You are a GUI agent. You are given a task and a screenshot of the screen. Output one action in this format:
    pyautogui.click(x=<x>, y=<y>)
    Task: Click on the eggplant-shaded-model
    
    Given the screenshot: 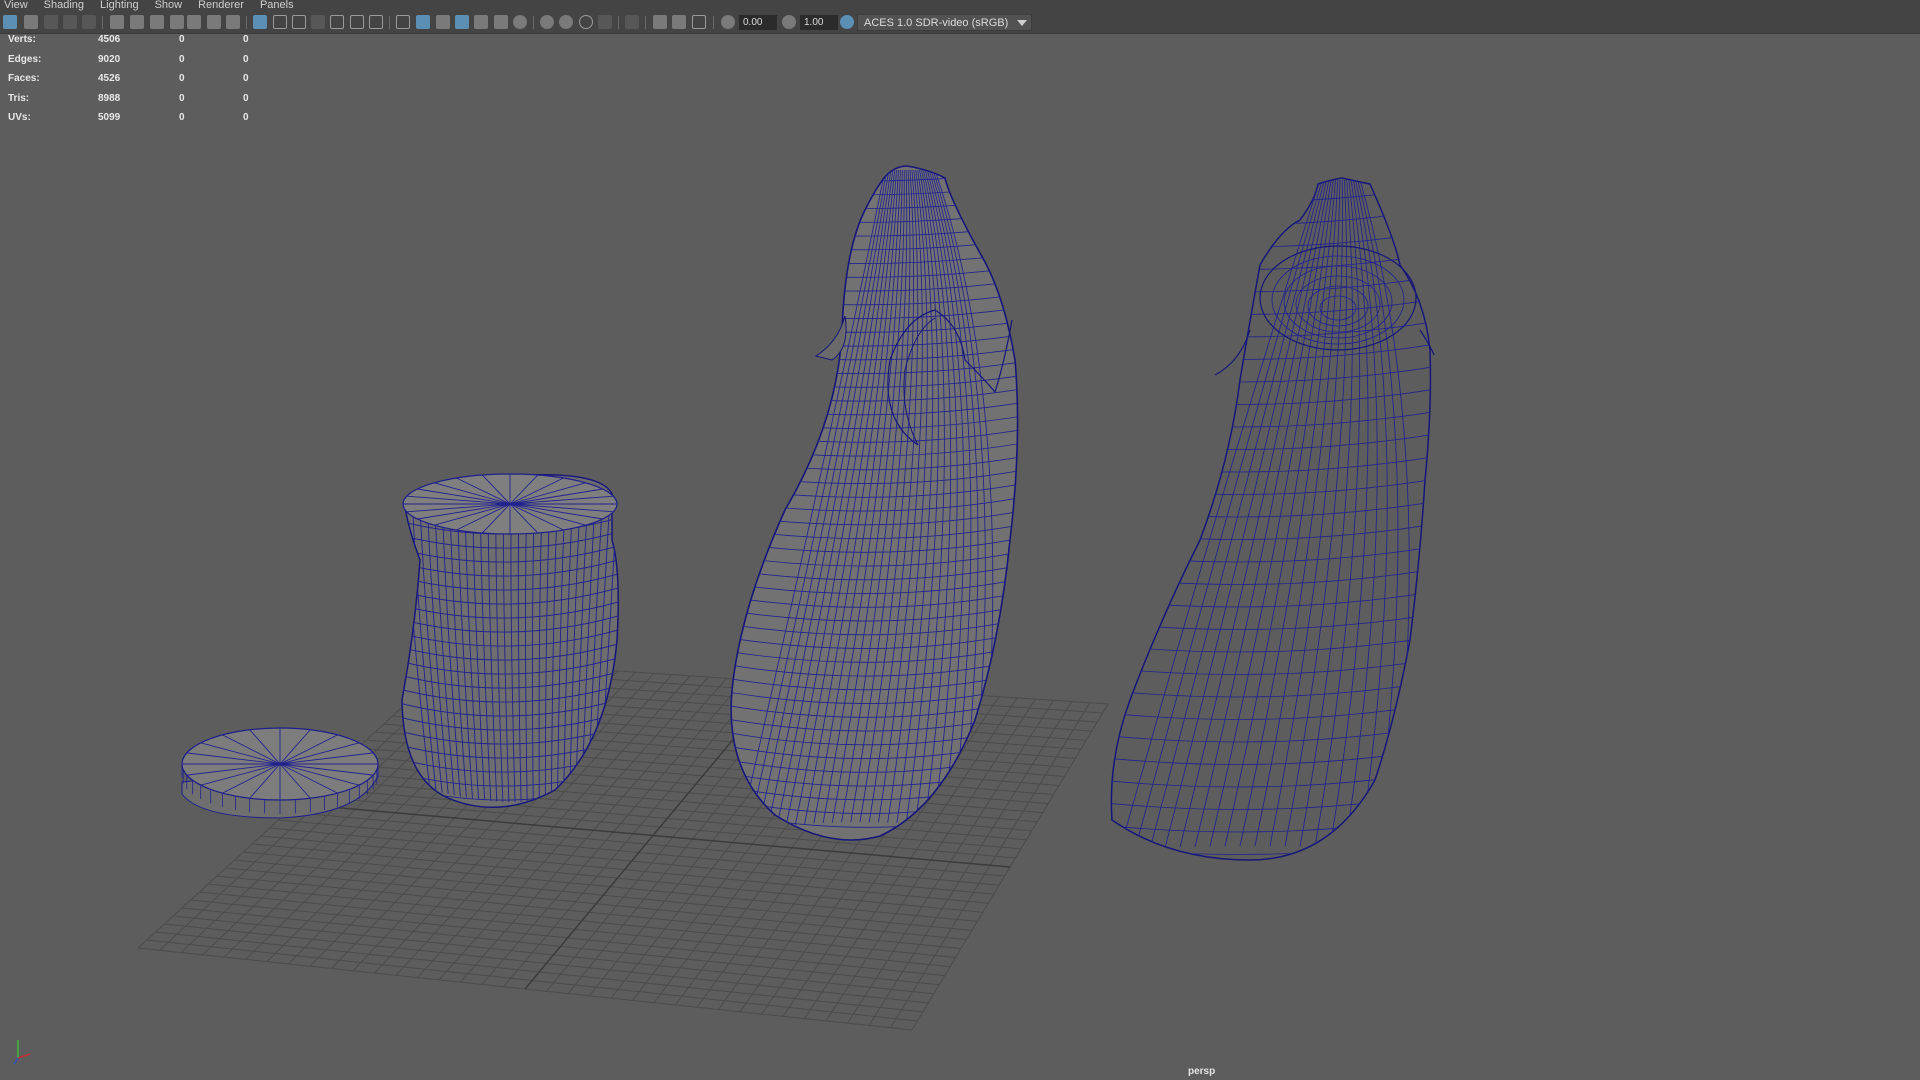 What is the action you would take?
    pyautogui.click(x=870, y=530)
    